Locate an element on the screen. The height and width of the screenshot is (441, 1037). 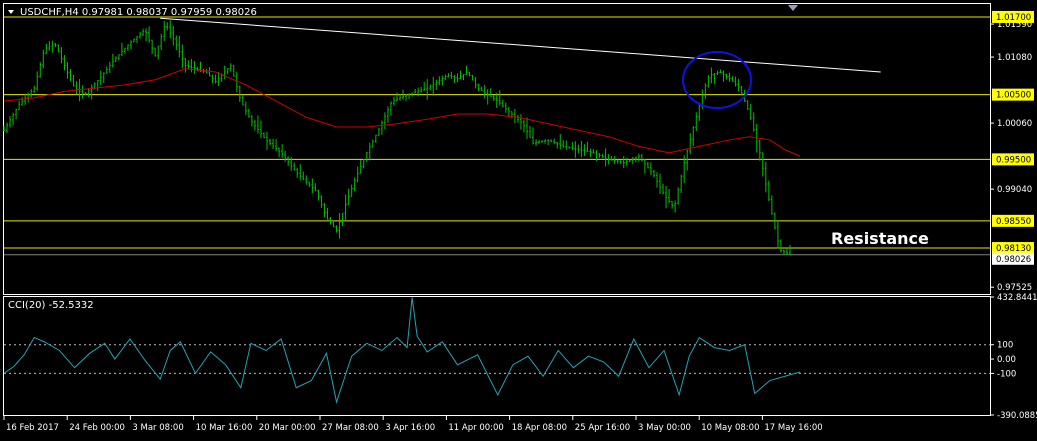
time-tick-label: 3 May 00:00 is located at coordinates (664, 428).